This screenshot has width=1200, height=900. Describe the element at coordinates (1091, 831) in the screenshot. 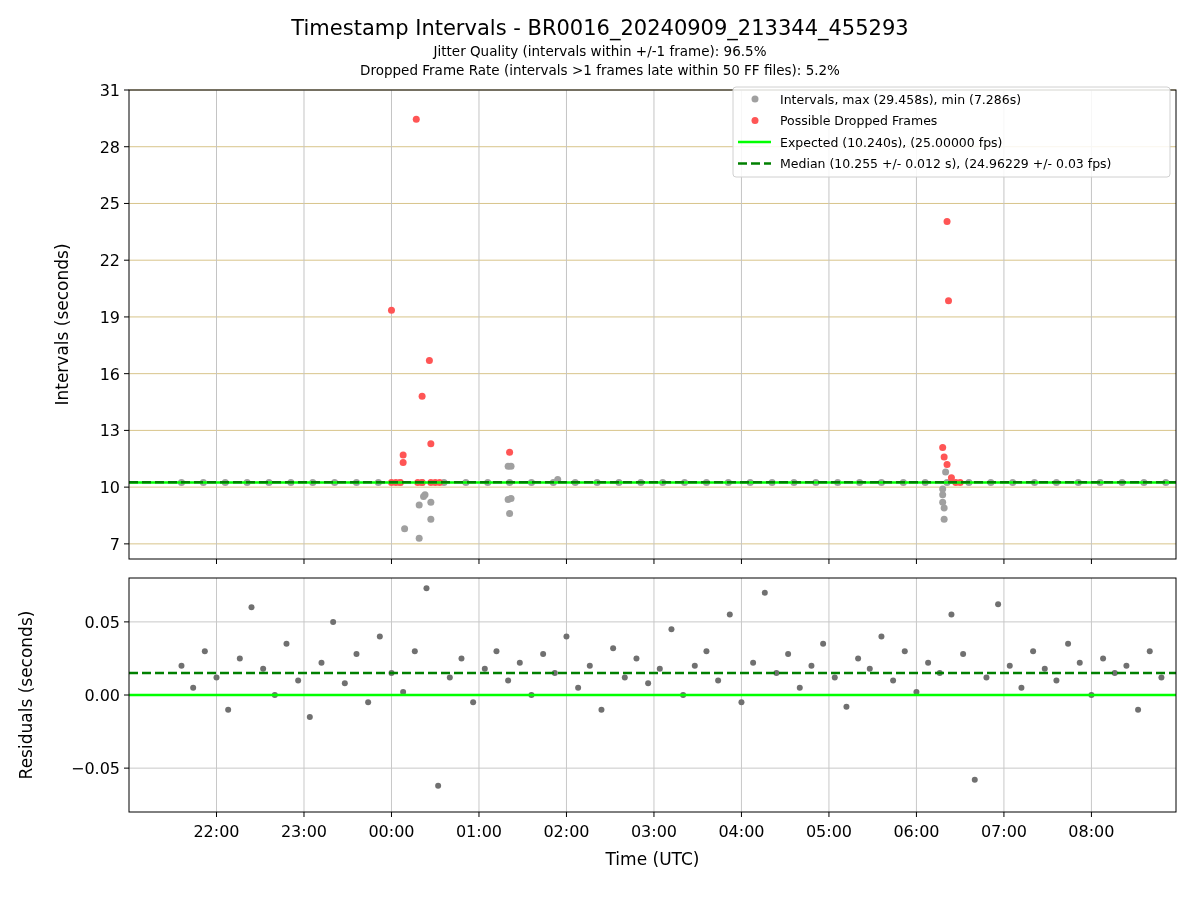

I see `tick-label: 08:00` at that location.